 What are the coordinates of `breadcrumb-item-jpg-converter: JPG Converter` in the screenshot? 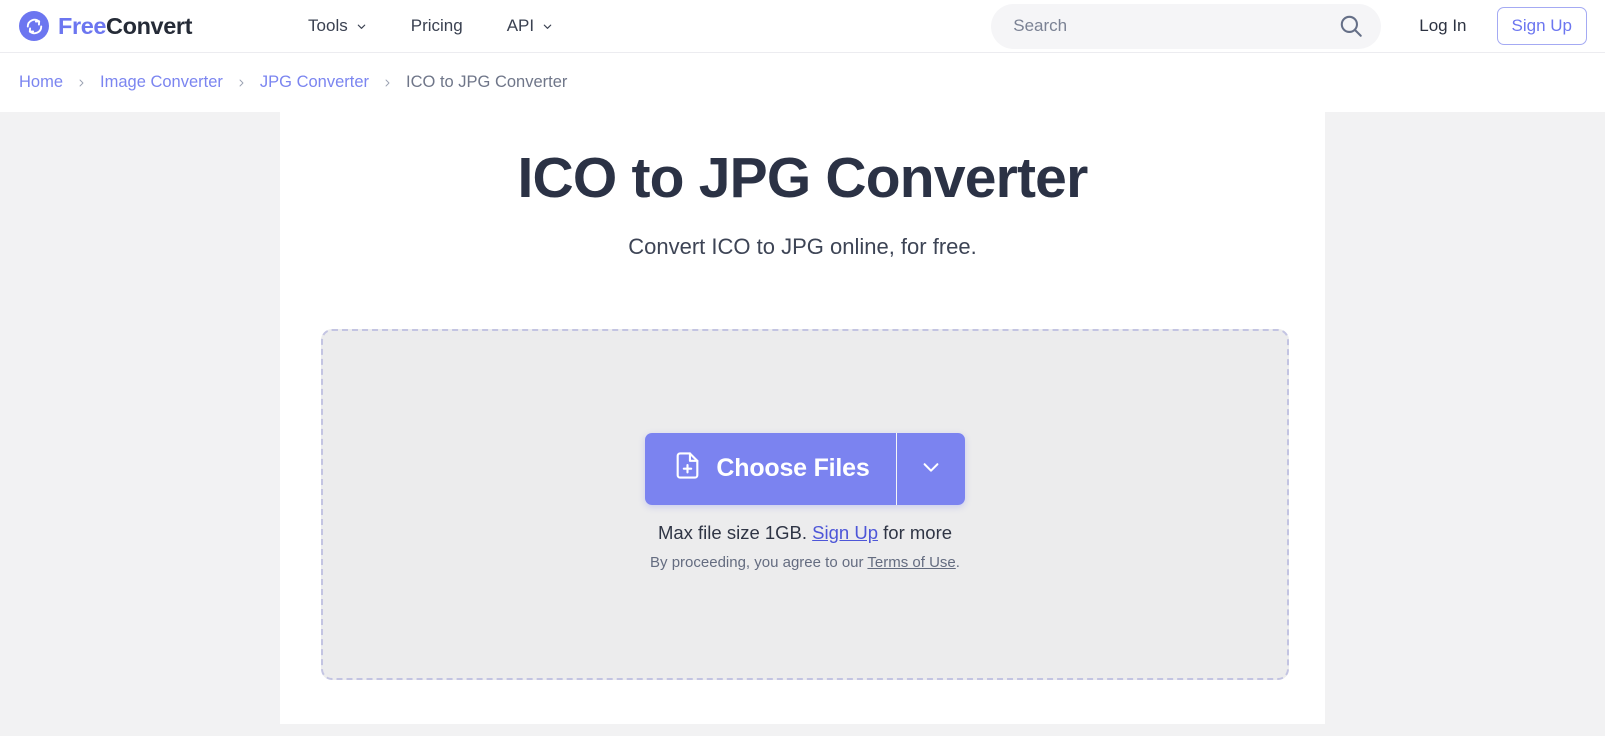 It's located at (314, 82).